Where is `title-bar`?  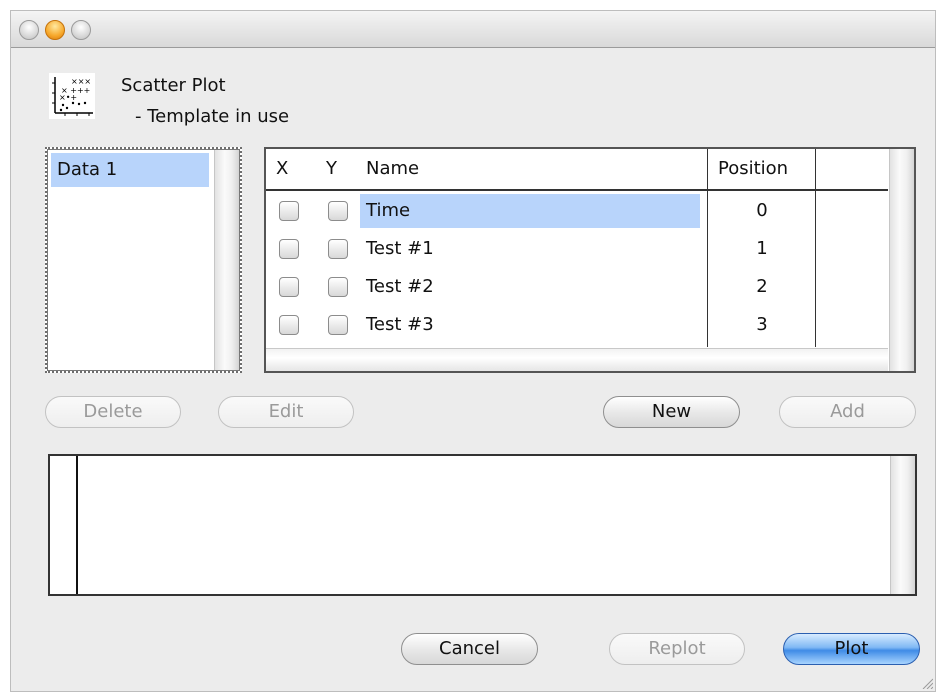
title-bar is located at coordinates (473, 29).